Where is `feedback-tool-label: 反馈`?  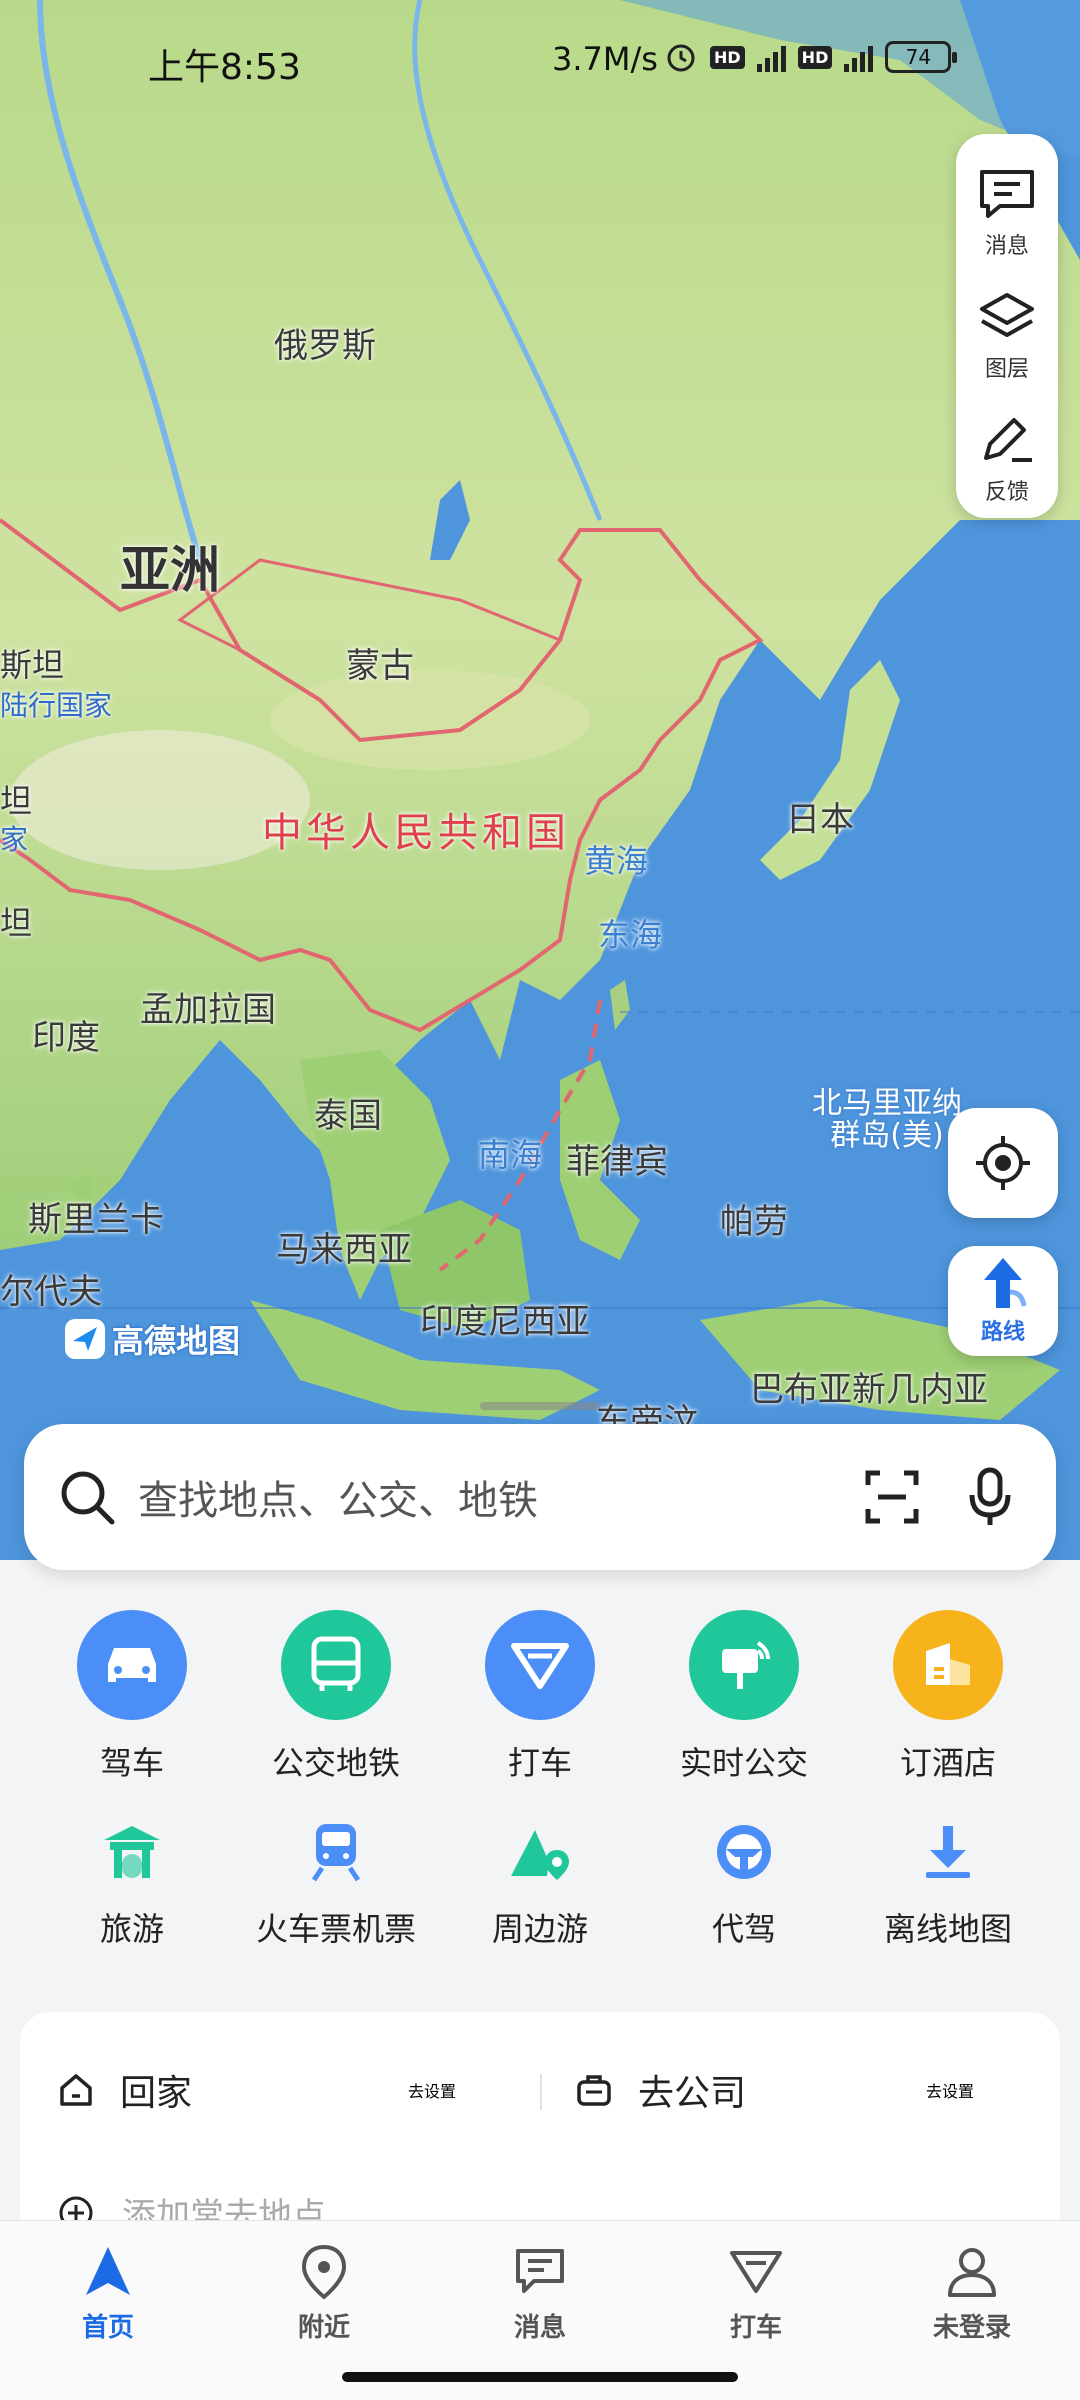 feedback-tool-label: 反馈 is located at coordinates (1006, 492).